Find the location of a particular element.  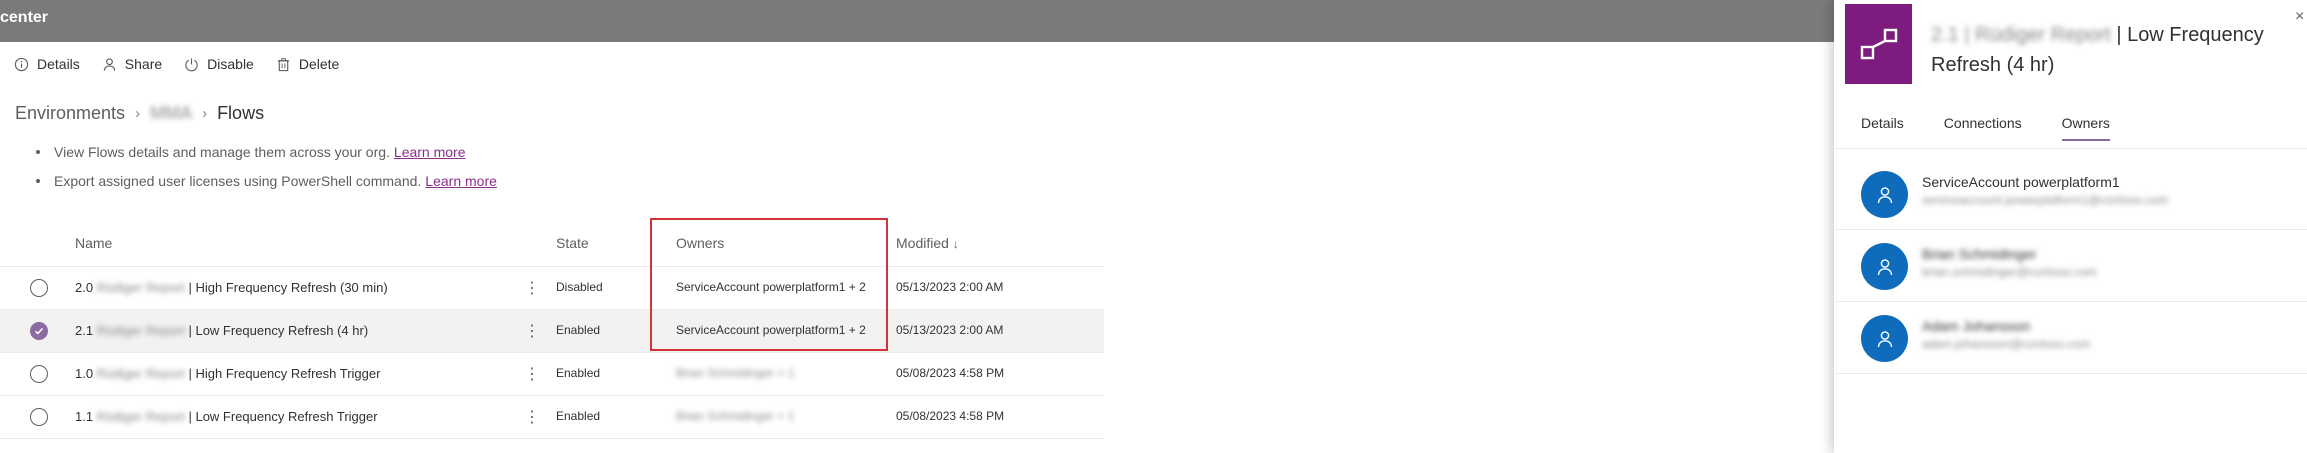

column-header-name: Name is located at coordinates (93, 243).